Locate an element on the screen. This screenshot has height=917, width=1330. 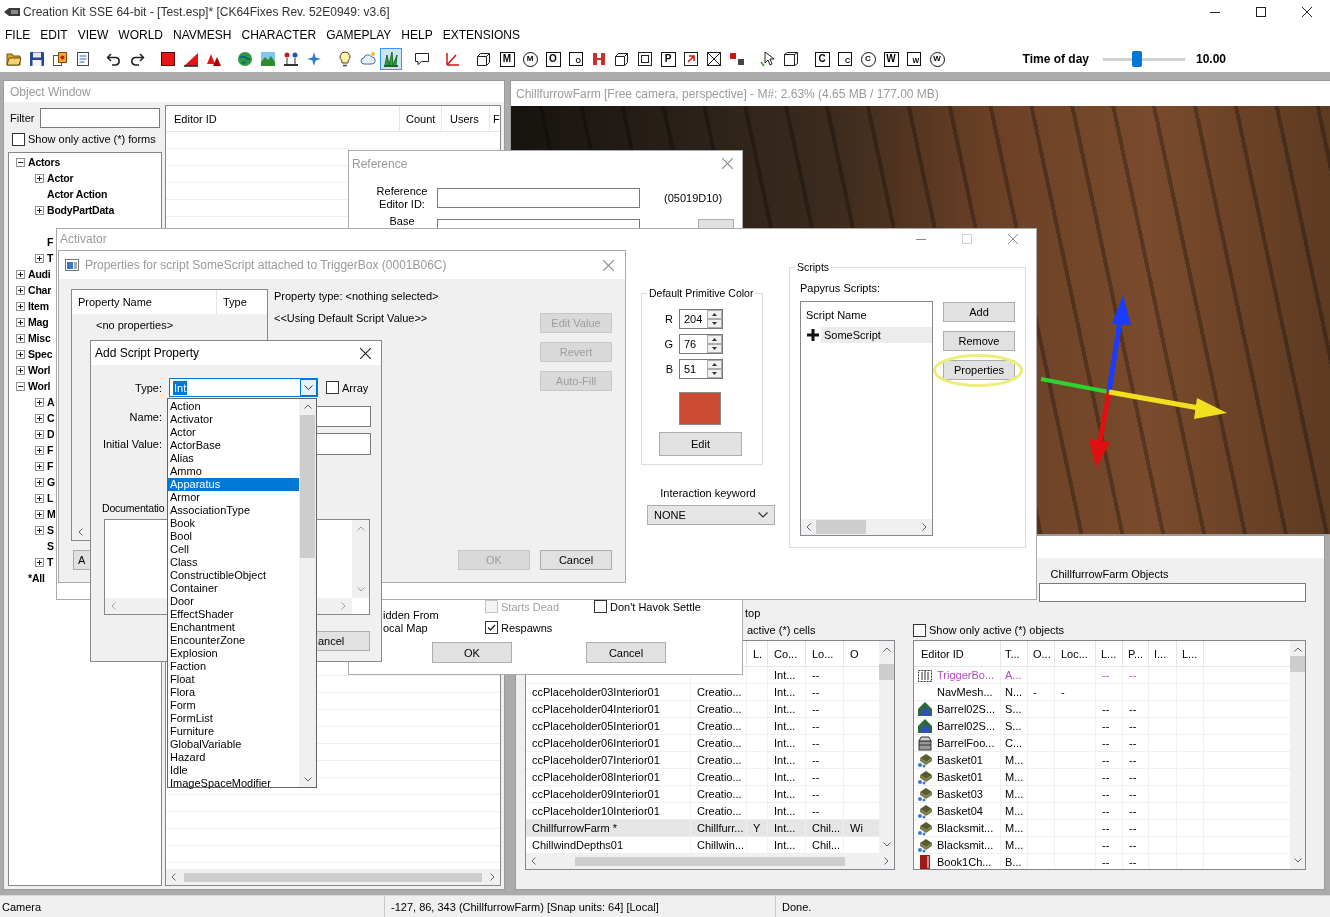
list-item: Faction is located at coordinates (233, 666).